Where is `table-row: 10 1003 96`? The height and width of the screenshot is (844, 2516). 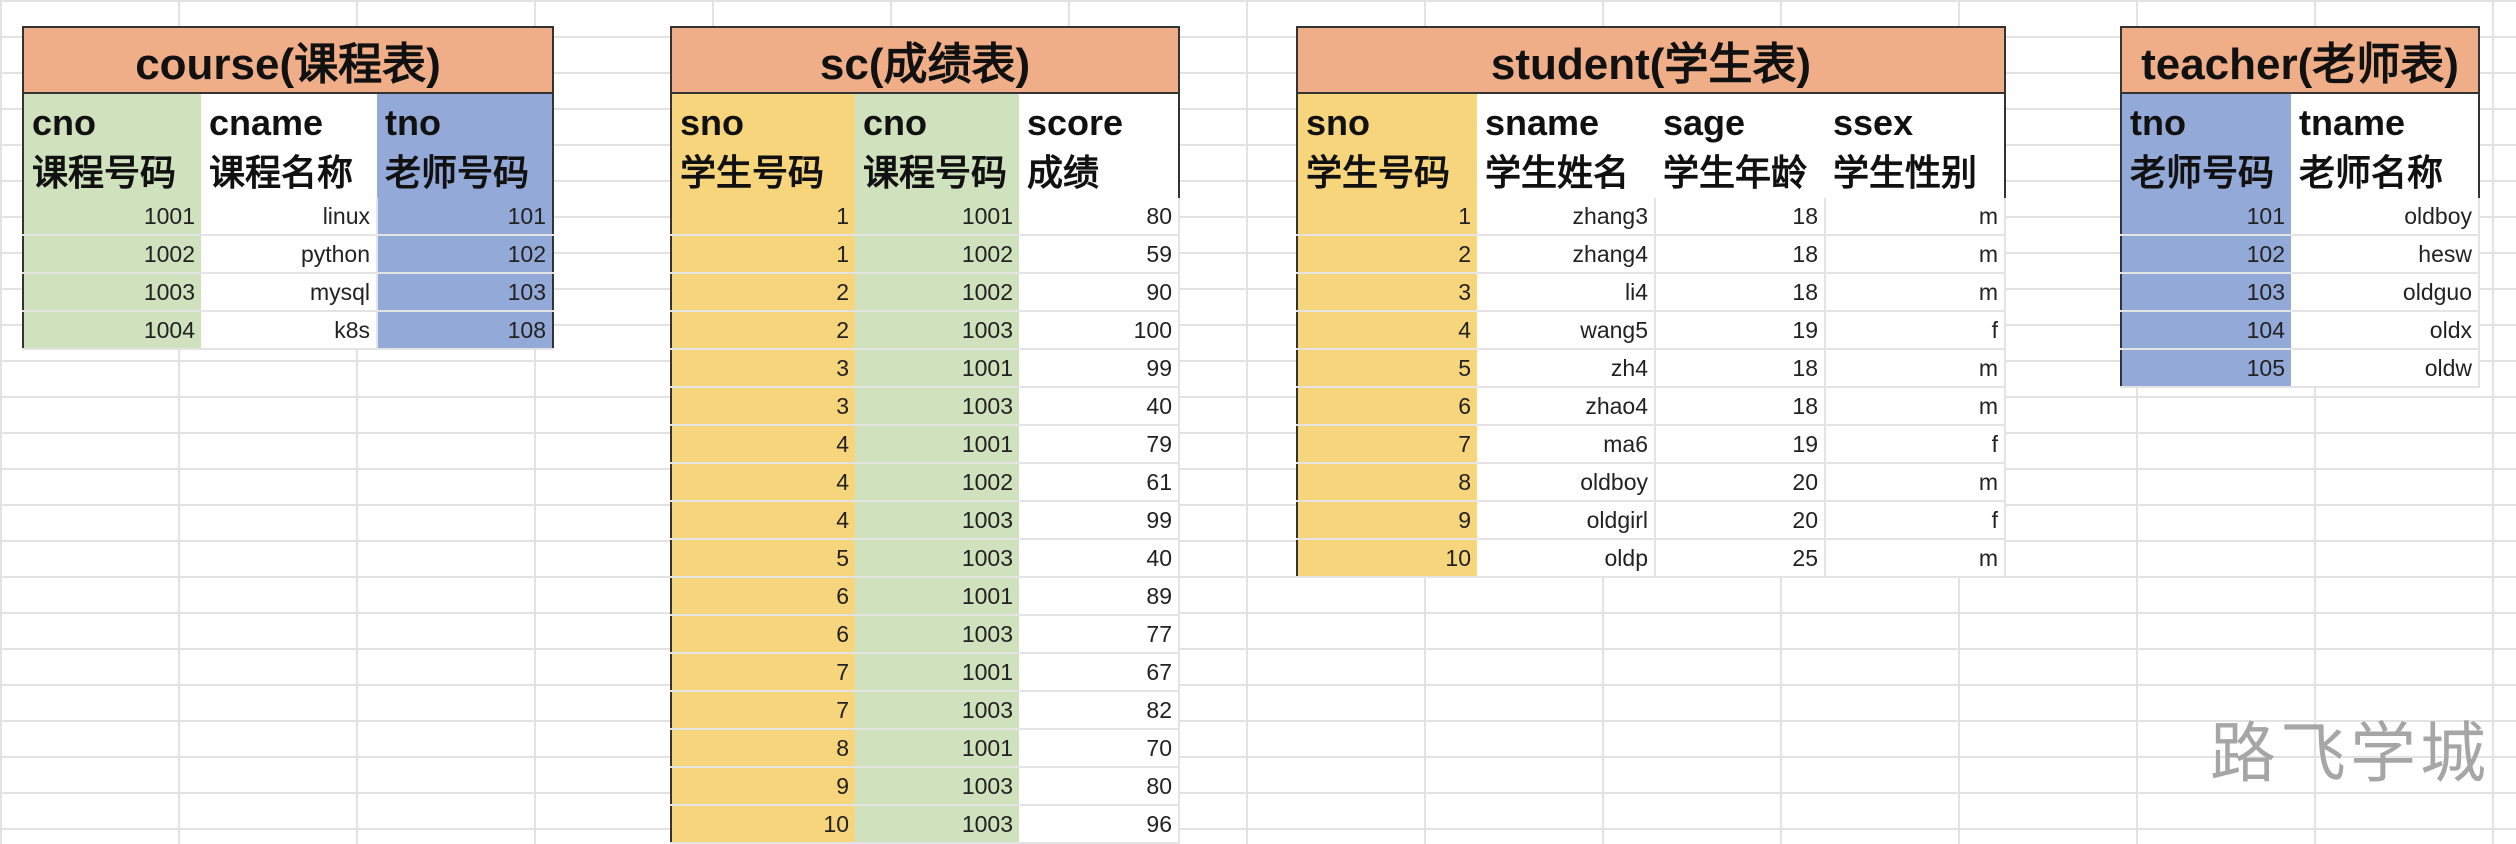 table-row: 10 1003 96 is located at coordinates (925, 824).